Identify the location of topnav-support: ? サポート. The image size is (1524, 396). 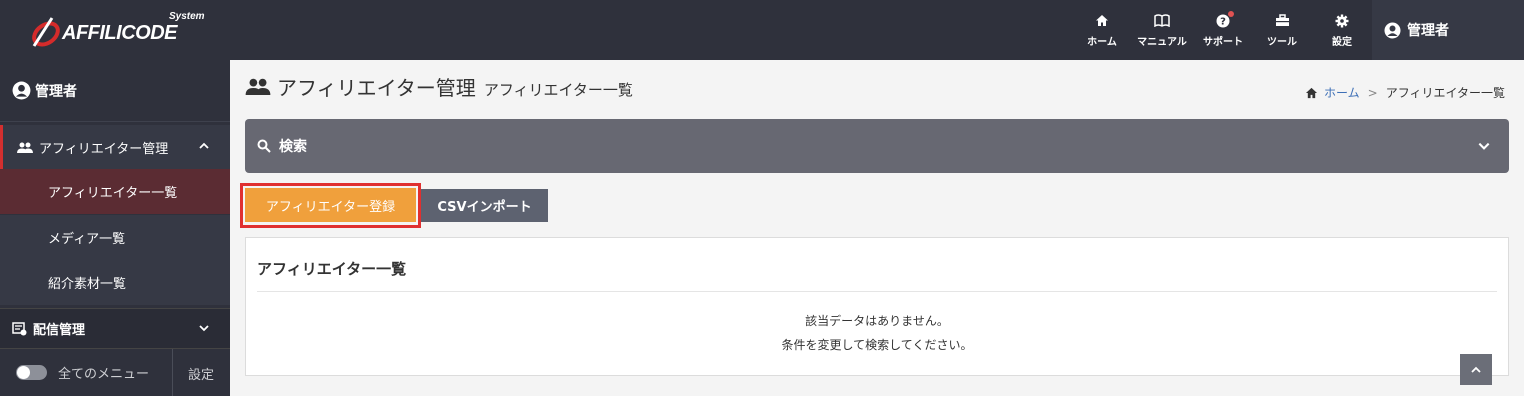
(1223, 30).